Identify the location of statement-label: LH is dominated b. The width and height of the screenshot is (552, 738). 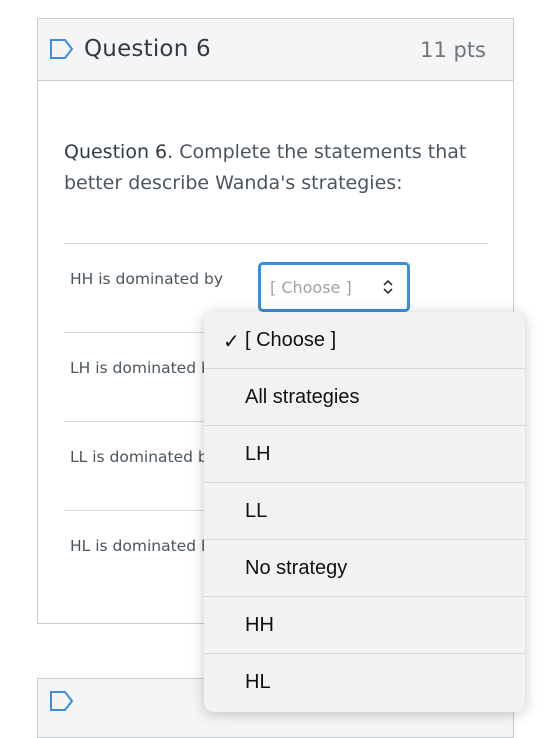
(140, 368).